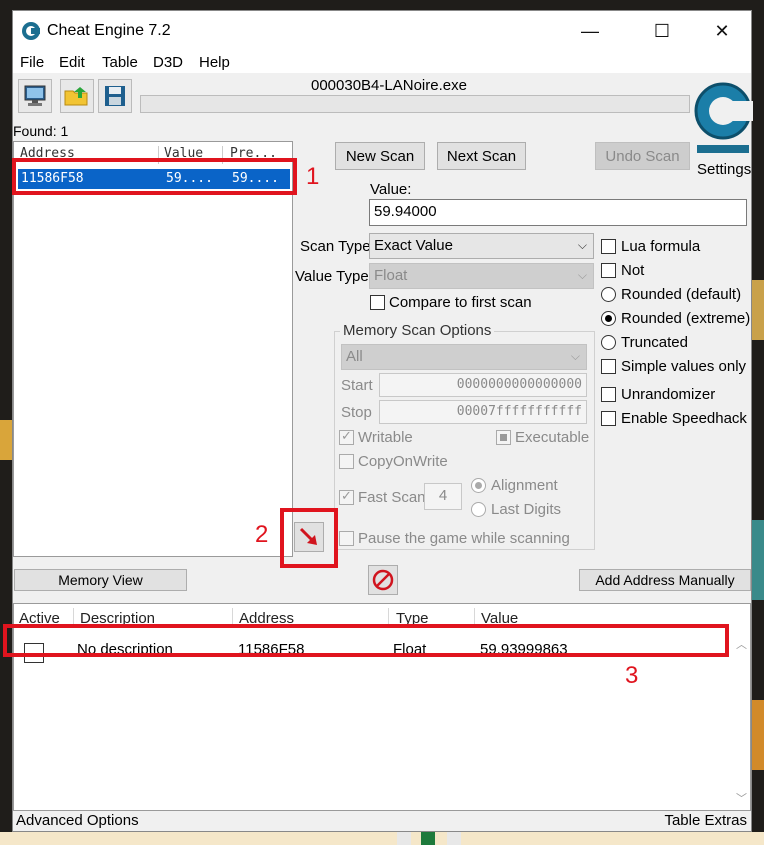 This screenshot has height=845, width=764. I want to click on value-input: 59.94000, so click(558, 212).